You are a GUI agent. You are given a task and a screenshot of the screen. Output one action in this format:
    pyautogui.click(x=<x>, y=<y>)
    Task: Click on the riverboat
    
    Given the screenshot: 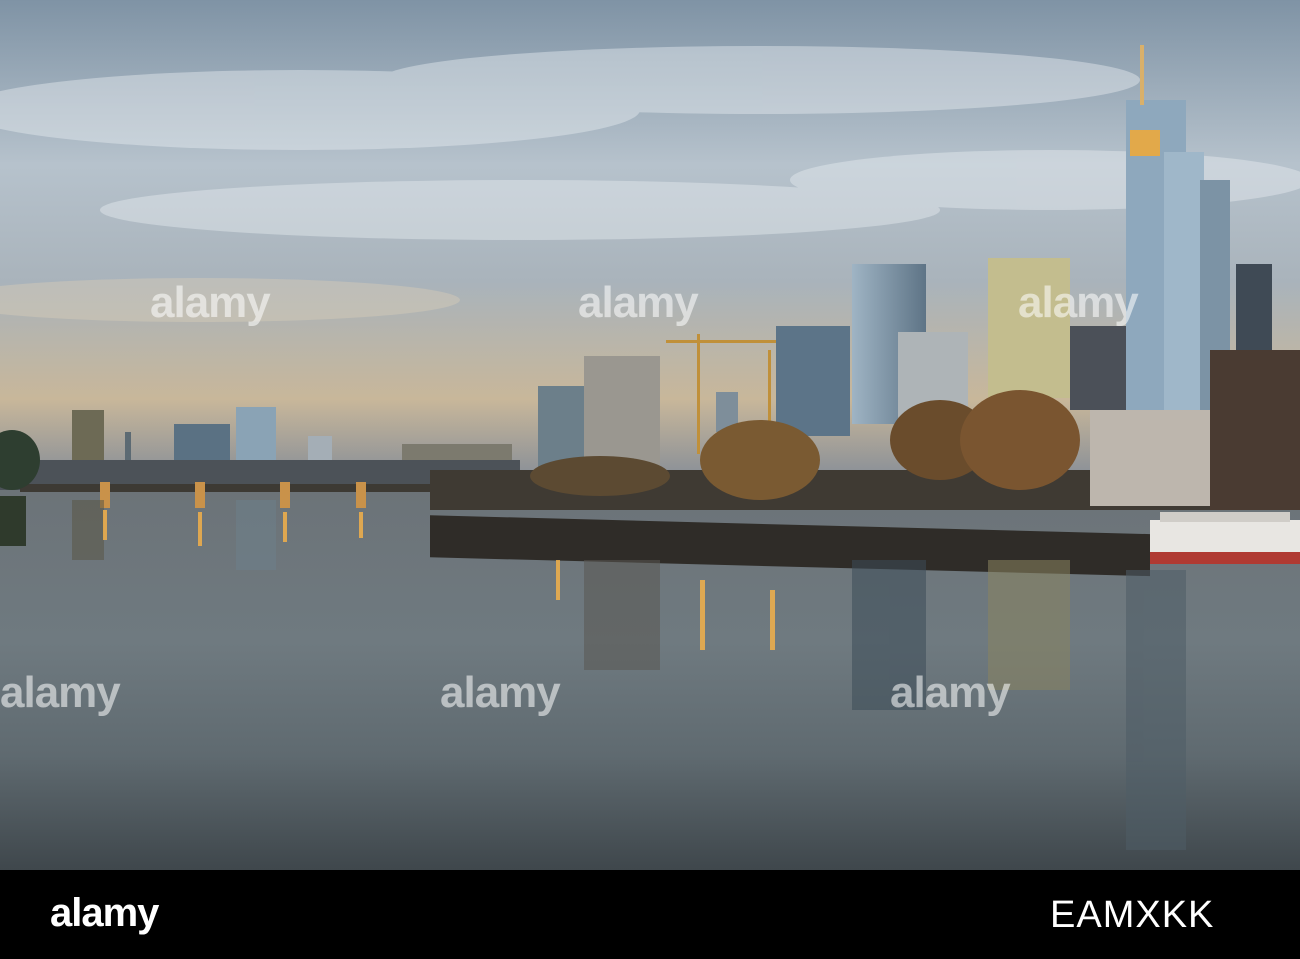 What is the action you would take?
    pyautogui.click(x=1225, y=538)
    